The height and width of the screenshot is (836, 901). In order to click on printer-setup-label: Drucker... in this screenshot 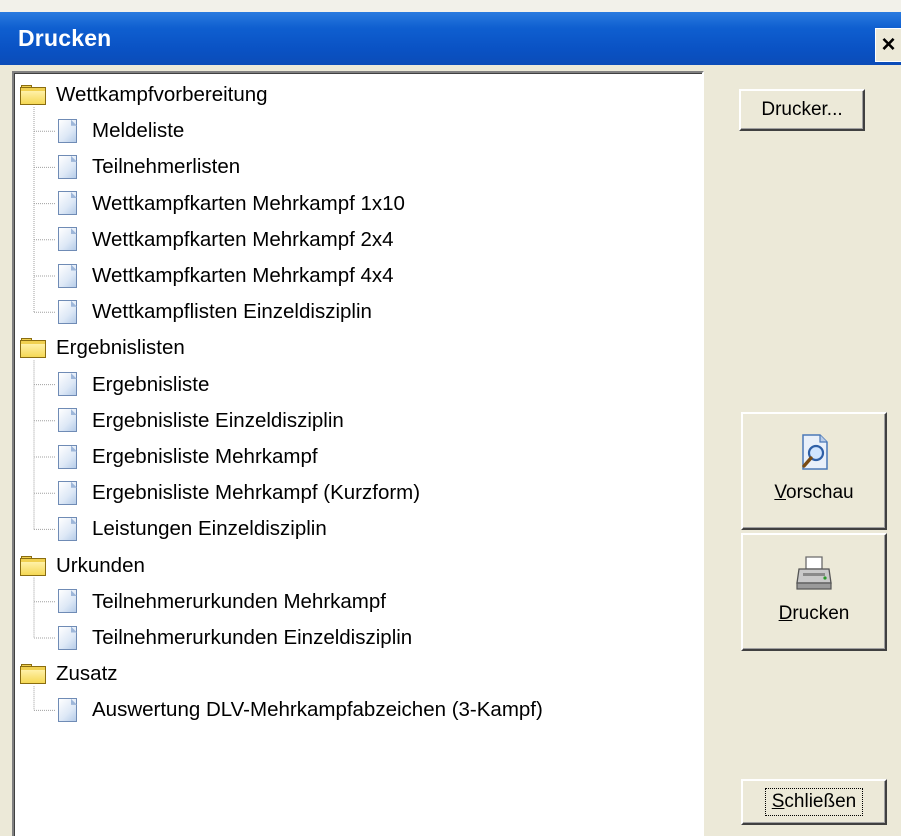, I will do `click(802, 109)`.